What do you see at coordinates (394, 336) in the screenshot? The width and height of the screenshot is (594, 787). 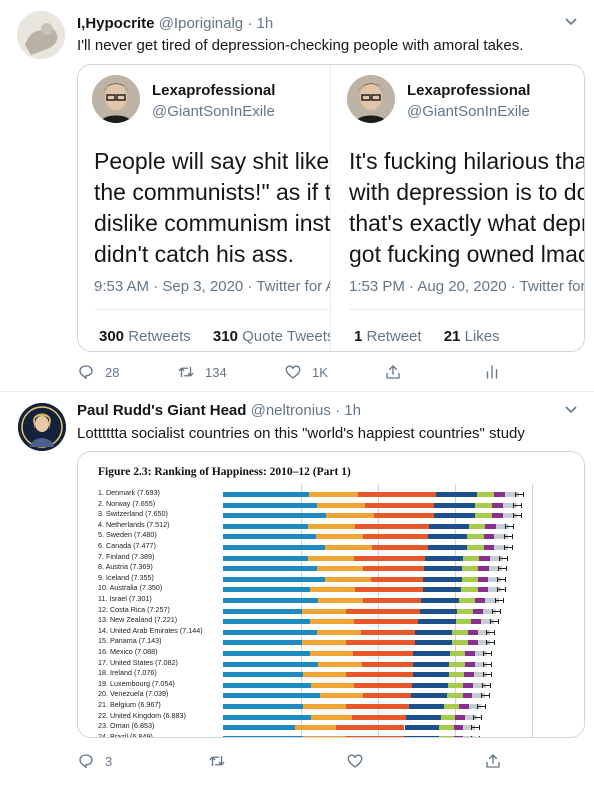 I see `stat-label: Retweet` at bounding box center [394, 336].